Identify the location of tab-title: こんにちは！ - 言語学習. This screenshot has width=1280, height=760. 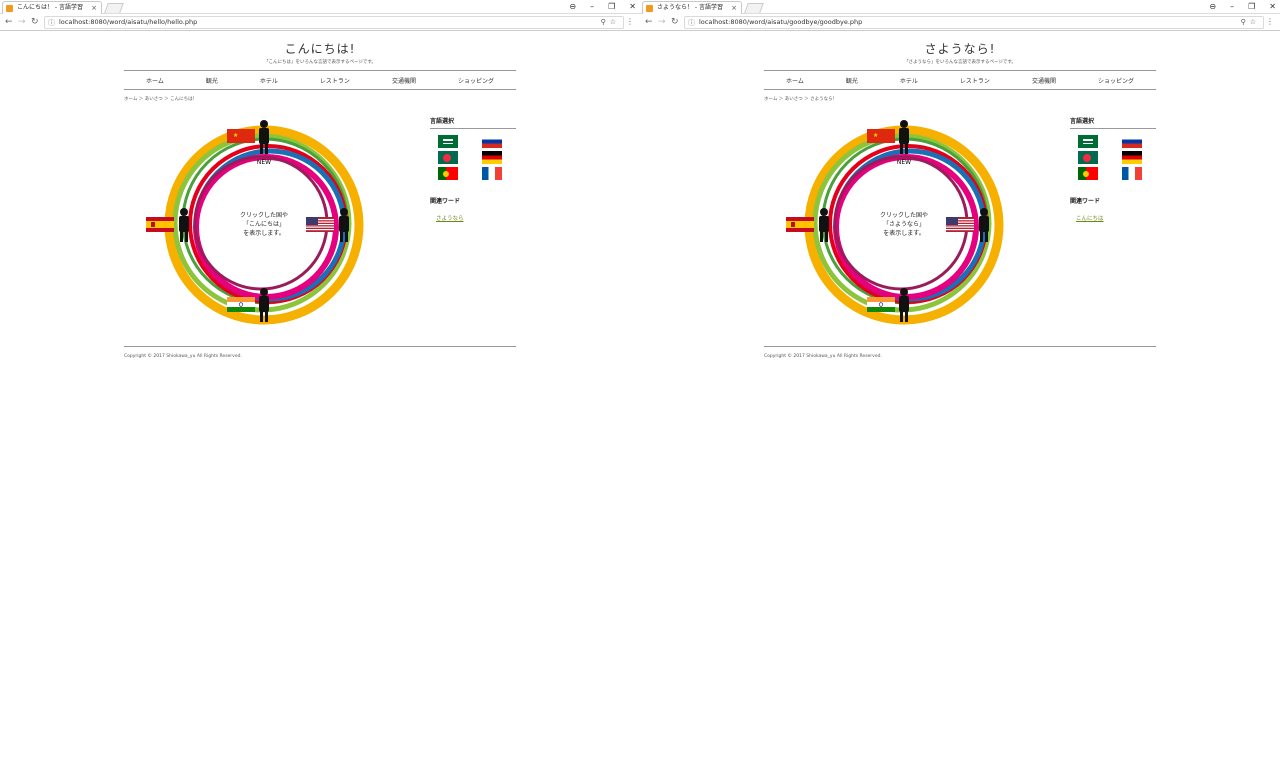
(50, 7).